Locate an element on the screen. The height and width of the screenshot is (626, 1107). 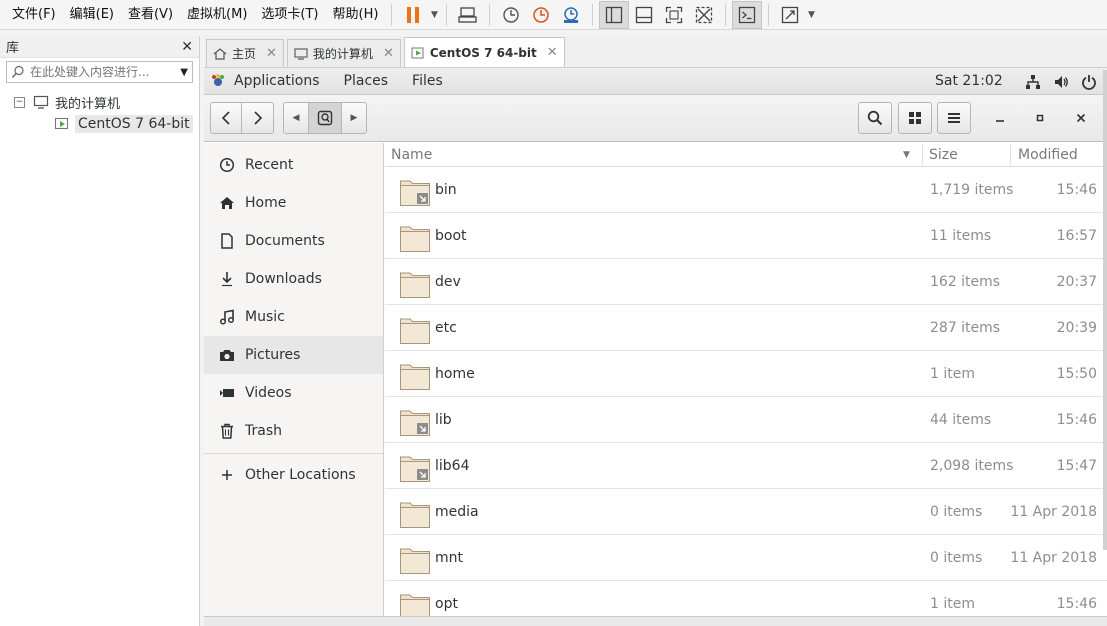
stretch-icon is located at coordinates (790, 14).